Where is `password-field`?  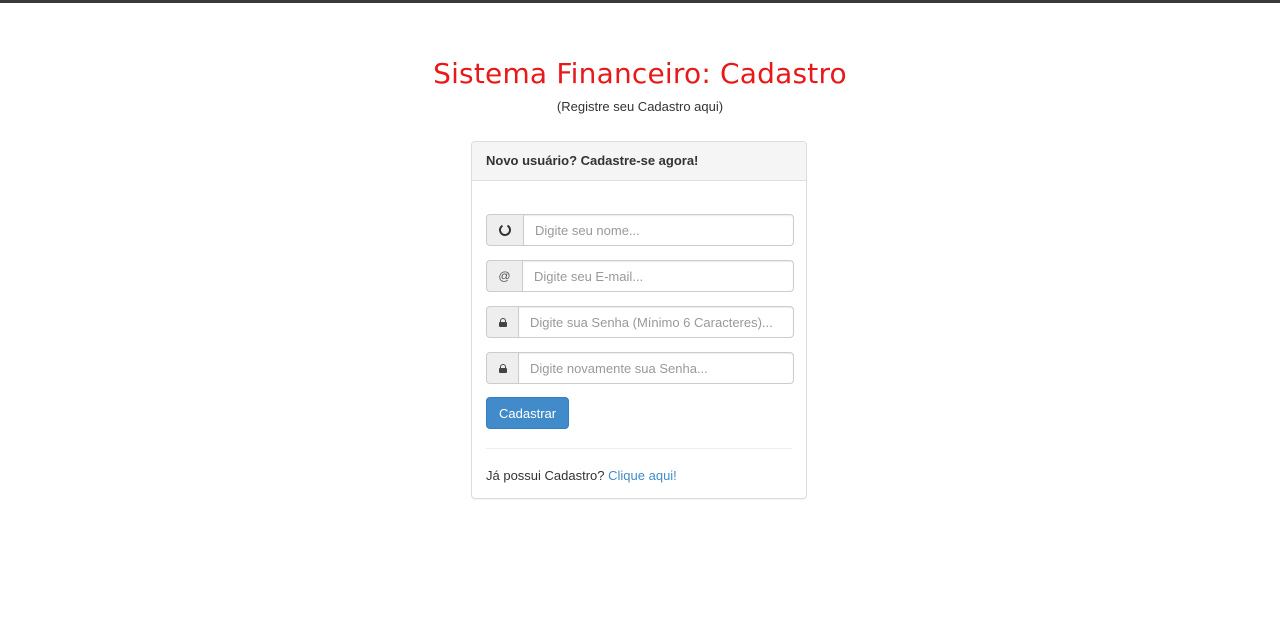 password-field is located at coordinates (656, 322).